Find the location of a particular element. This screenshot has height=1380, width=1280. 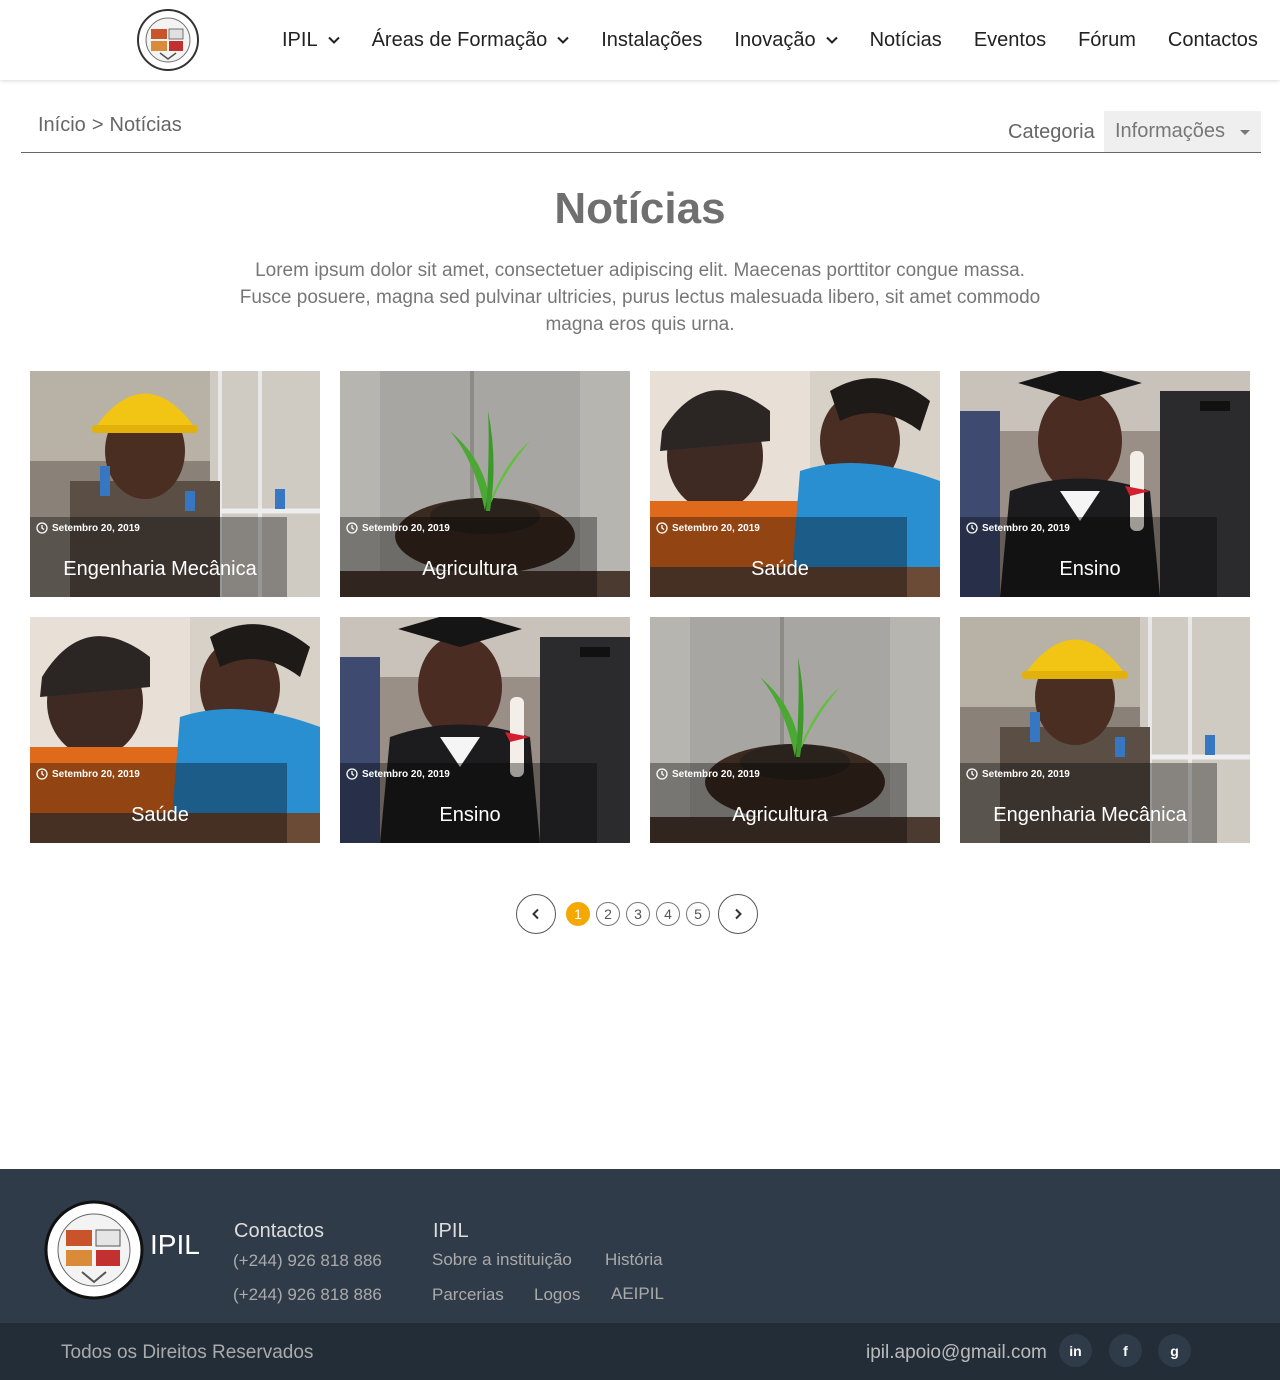

google-icon: g is located at coordinates (1174, 1350).